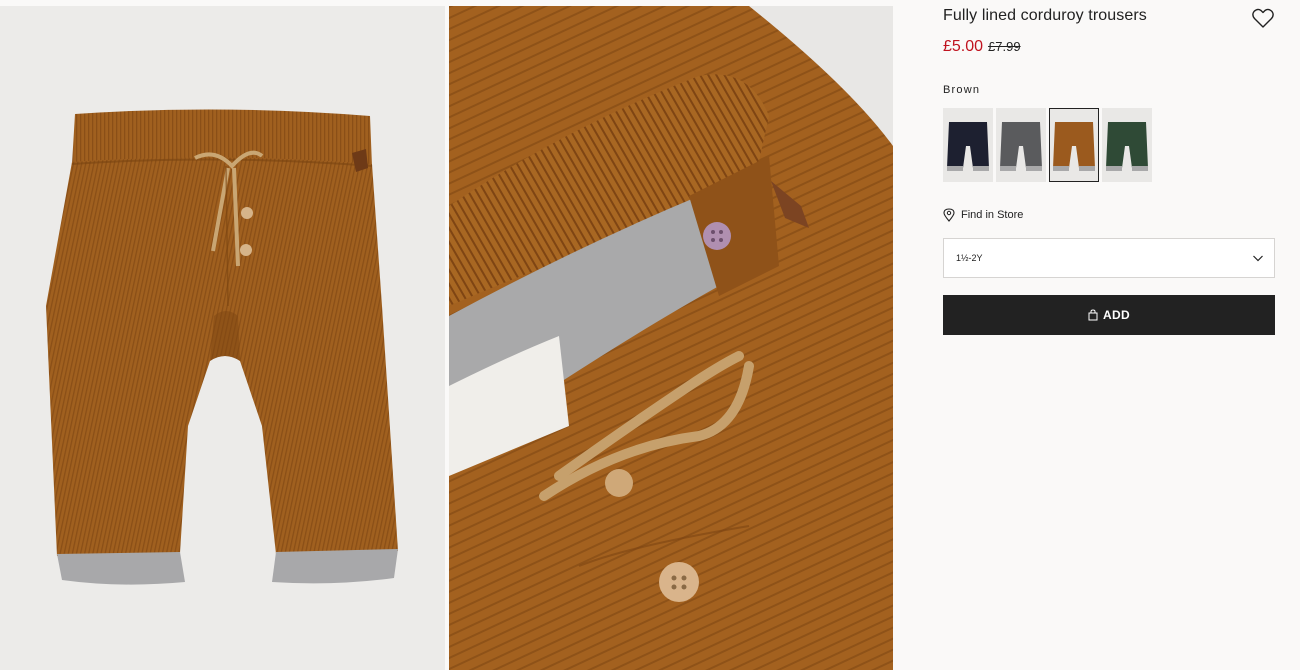 This screenshot has width=1300, height=670. What do you see at coordinates (1074, 145) in the screenshot?
I see `swatch-brown` at bounding box center [1074, 145].